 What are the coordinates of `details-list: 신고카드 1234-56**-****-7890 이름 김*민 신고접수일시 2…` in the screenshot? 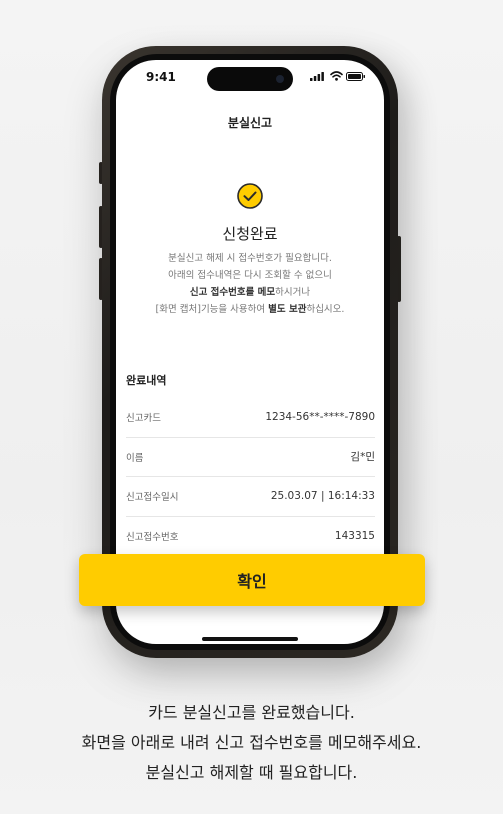 It's located at (250, 476).